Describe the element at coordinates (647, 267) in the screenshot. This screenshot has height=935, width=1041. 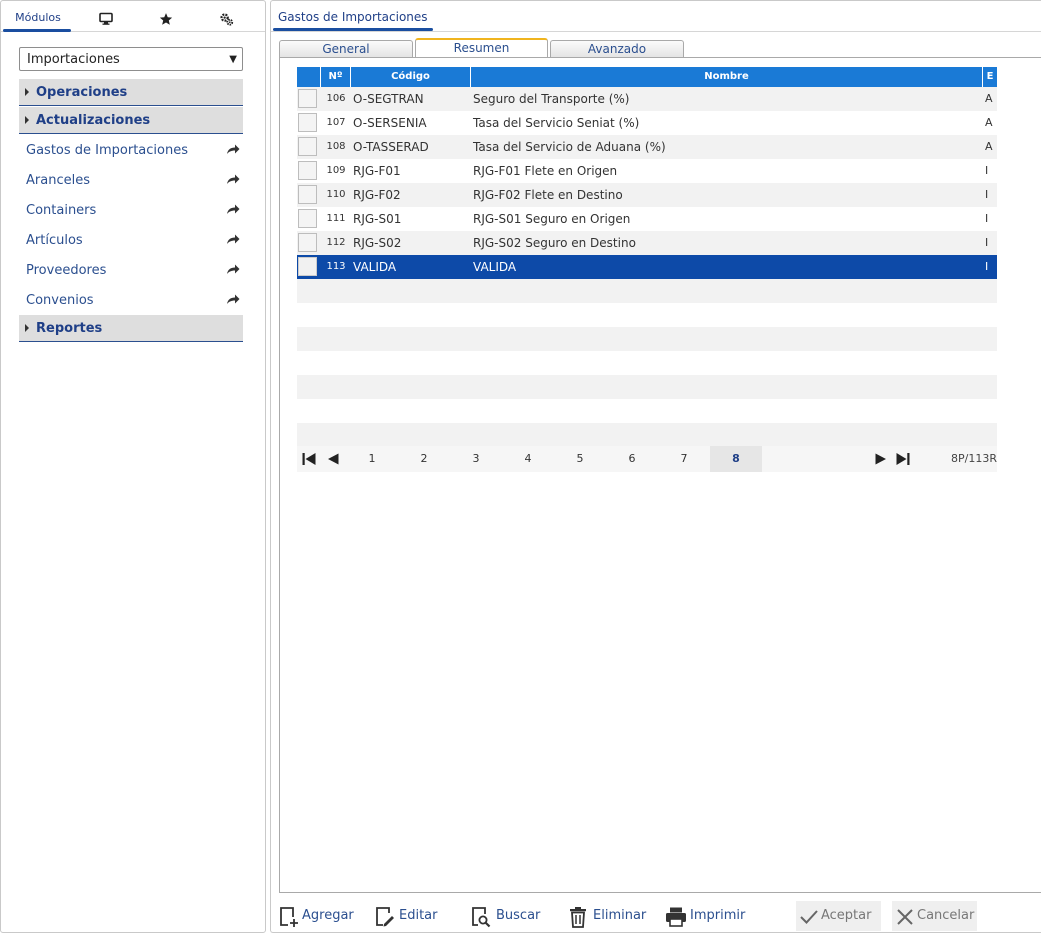
I see `table-row-selected: 113 VALIDA VALIDA I` at that location.